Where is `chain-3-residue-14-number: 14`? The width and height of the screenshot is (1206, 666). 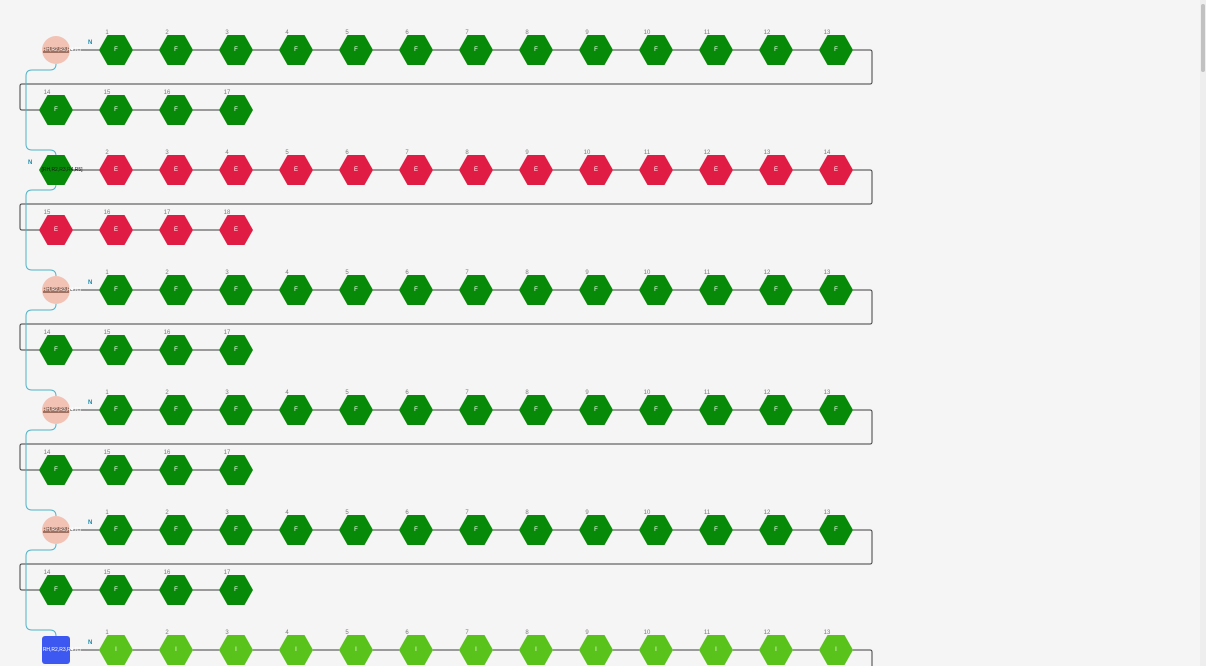 chain-3-residue-14-number: 14 is located at coordinates (47, 453).